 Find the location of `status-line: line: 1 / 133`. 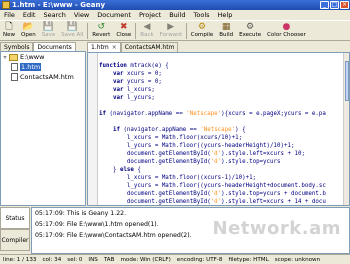

status-line: line: 1 / 133 is located at coordinates (20, 259).